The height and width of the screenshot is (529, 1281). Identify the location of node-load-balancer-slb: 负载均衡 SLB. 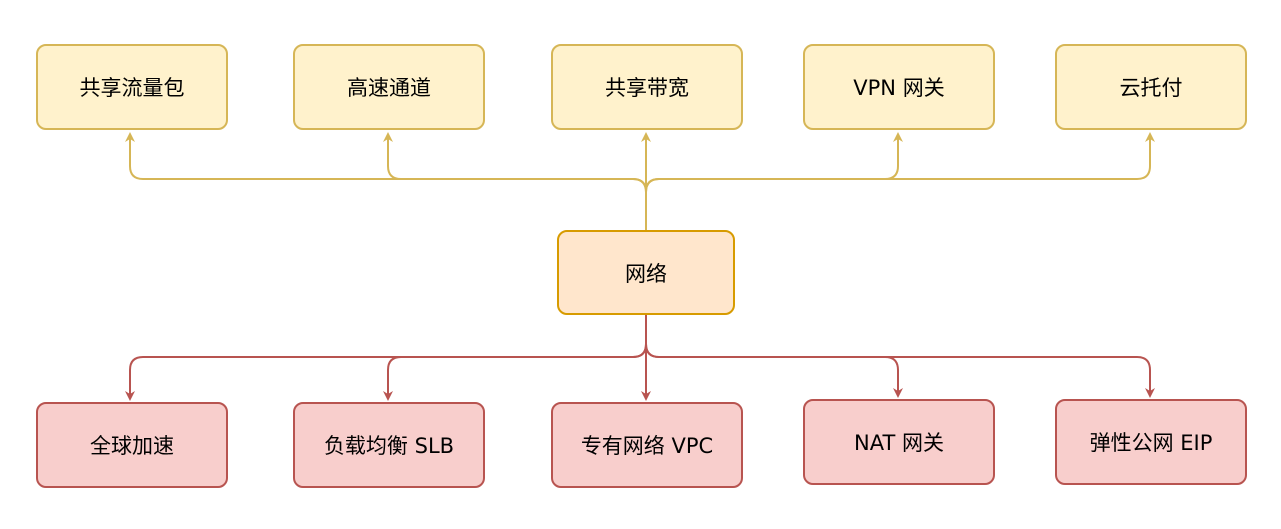
(389, 445).